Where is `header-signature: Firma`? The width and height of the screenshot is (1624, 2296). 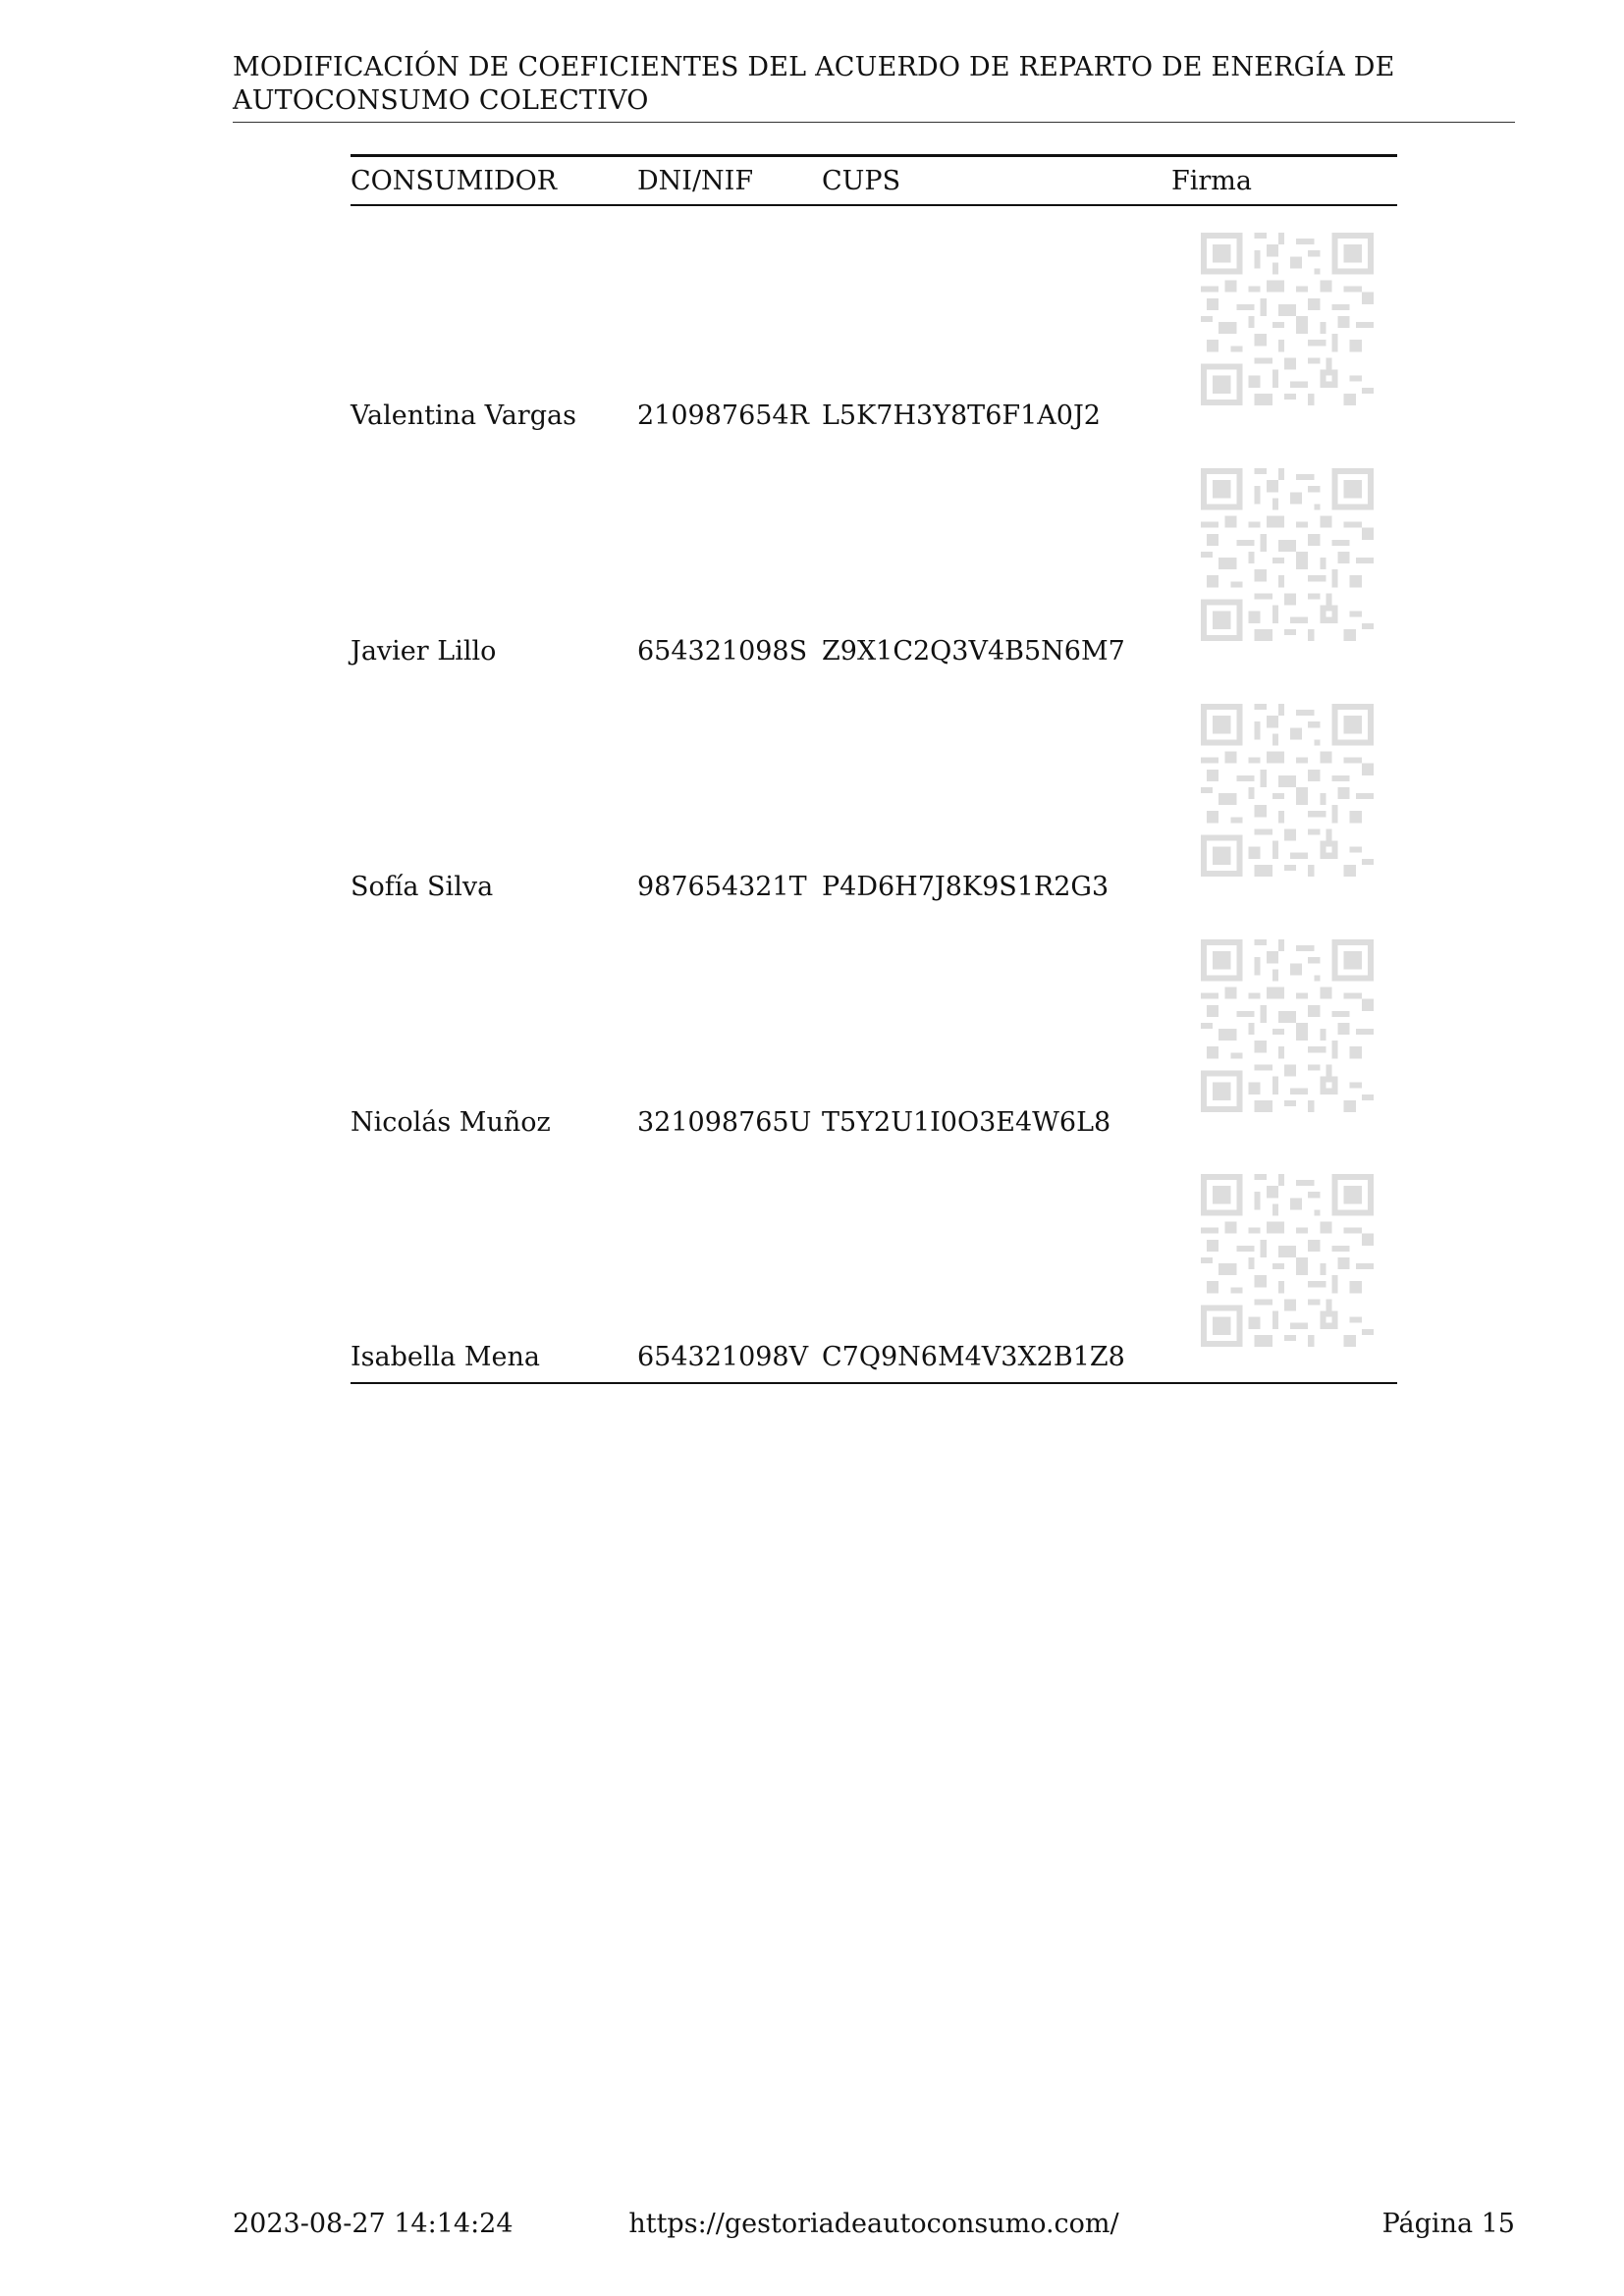
header-signature: Firma is located at coordinates (1284, 180).